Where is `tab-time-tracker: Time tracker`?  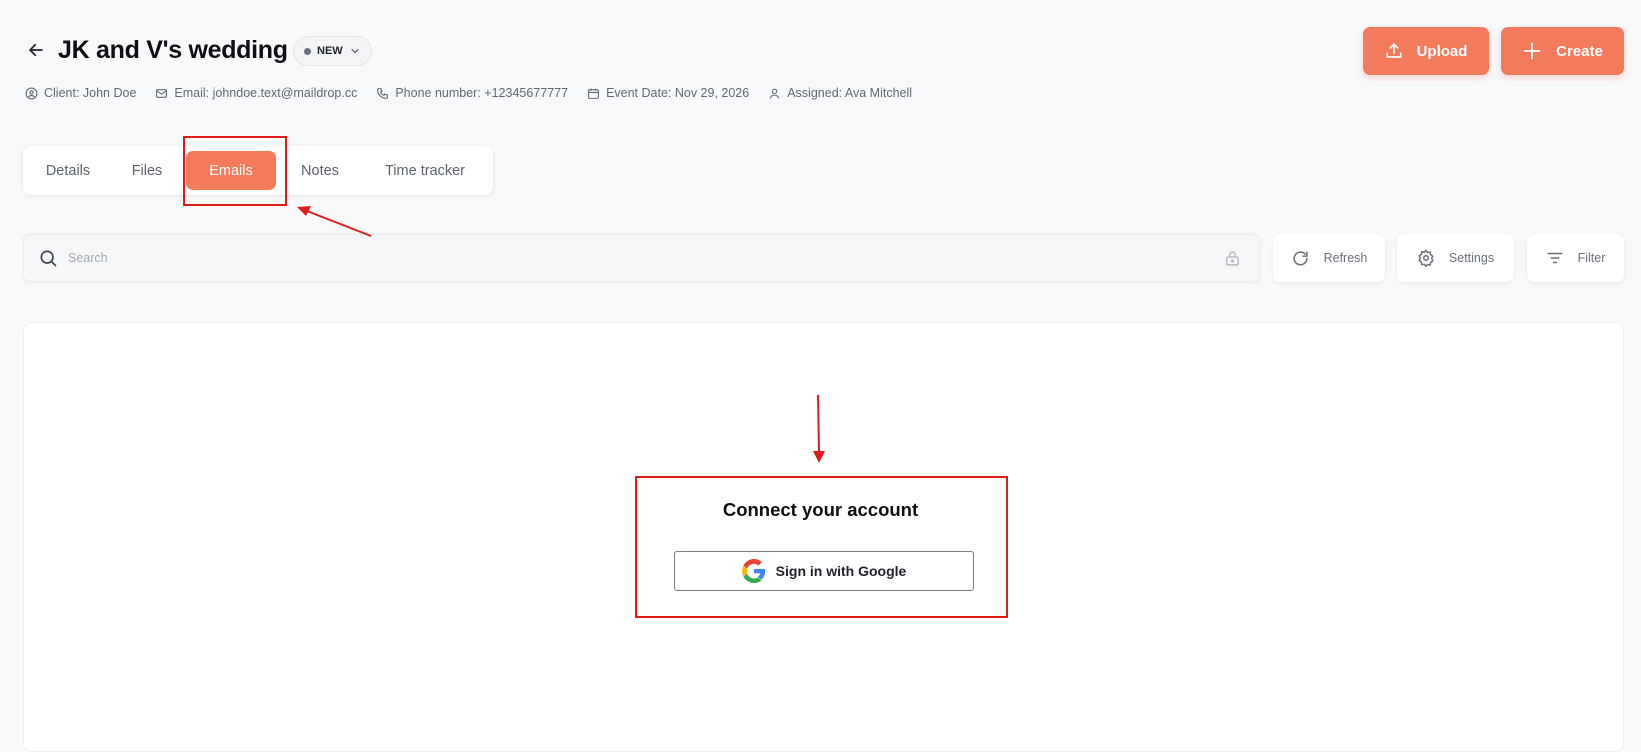 tab-time-tracker: Time tracker is located at coordinates (425, 170).